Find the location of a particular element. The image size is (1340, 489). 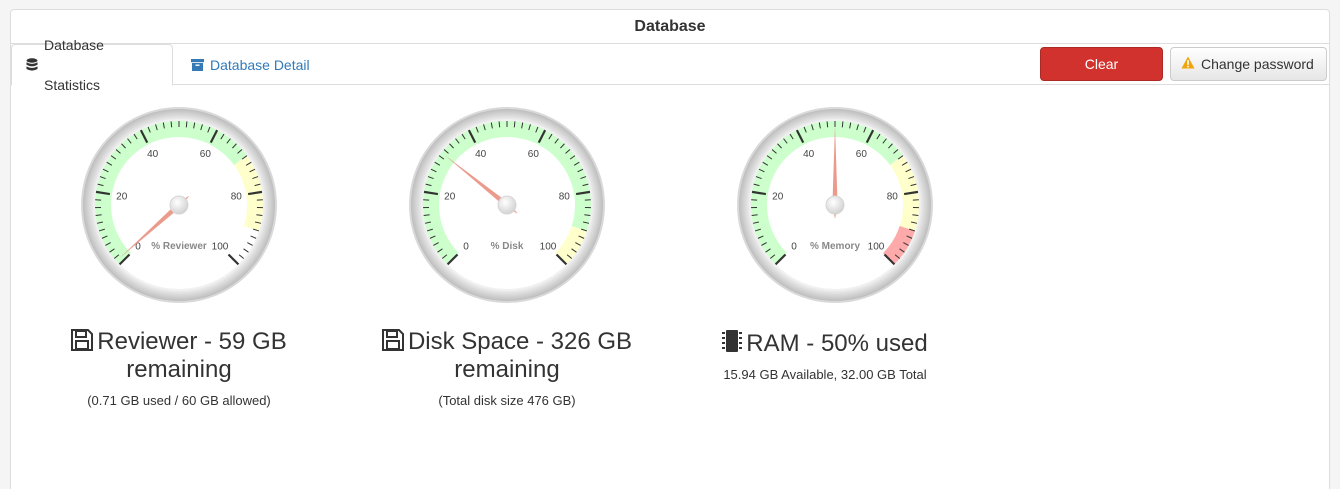

disk-title-line2: remaining is located at coordinates (506, 369).